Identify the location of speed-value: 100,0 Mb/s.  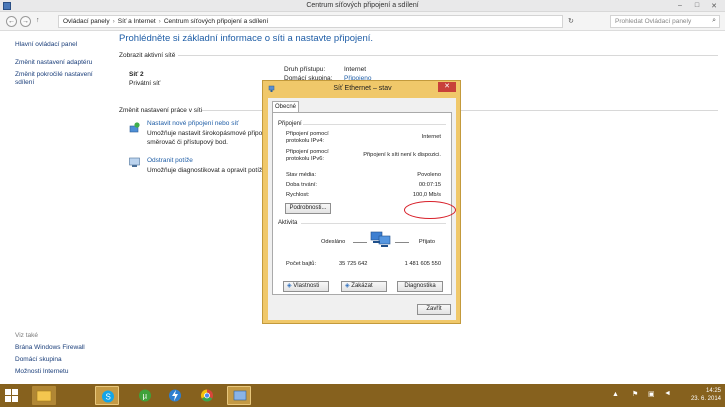
(426, 195).